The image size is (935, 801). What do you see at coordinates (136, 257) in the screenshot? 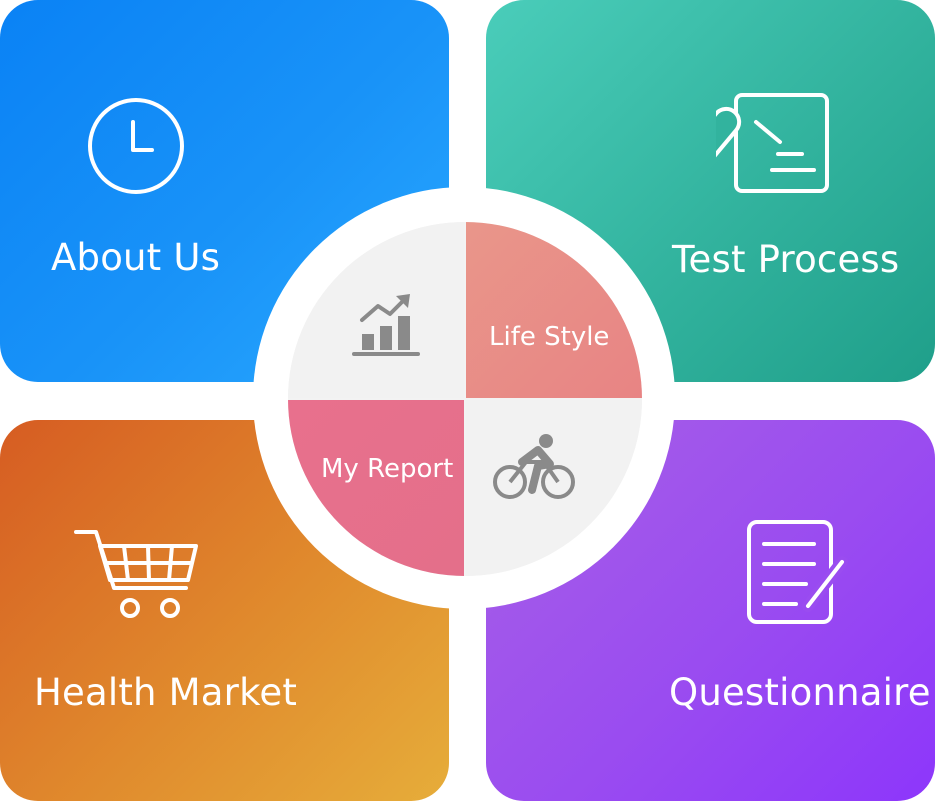
I see `about-us-label: About Us` at bounding box center [136, 257].